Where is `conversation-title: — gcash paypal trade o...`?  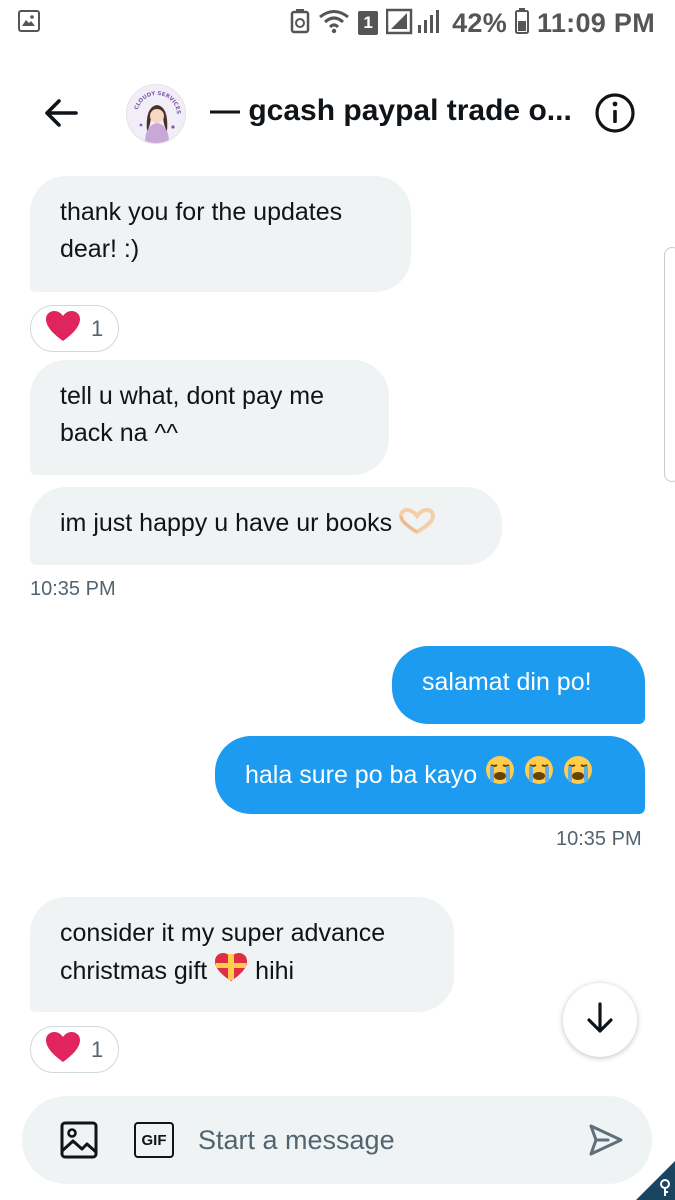
conversation-title: — gcash paypal trade o... is located at coordinates (400, 111).